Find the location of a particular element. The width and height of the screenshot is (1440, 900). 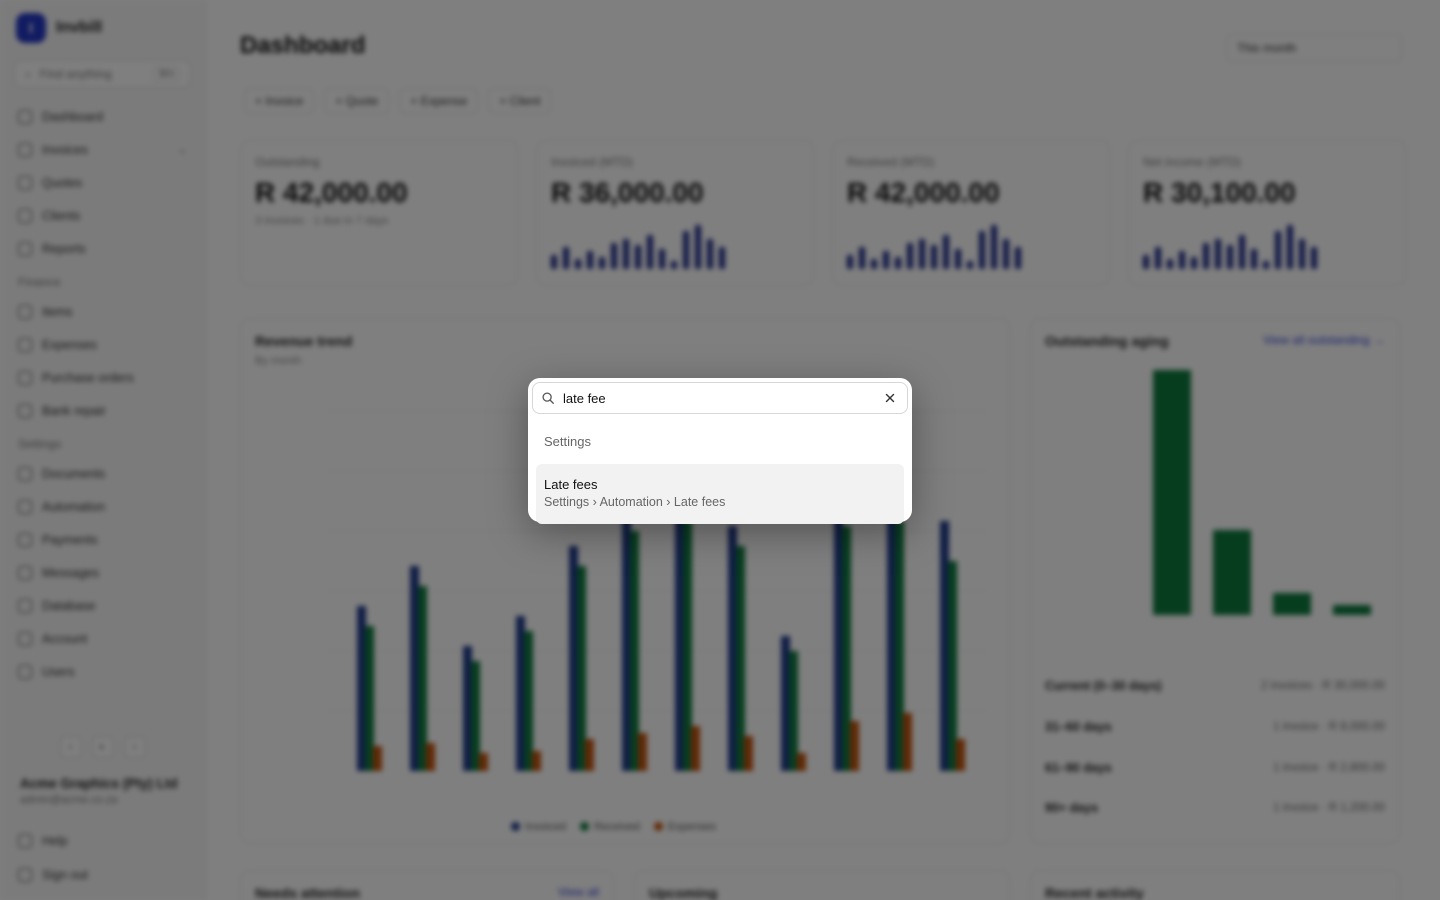

palette-search-bar is located at coordinates (720, 398).